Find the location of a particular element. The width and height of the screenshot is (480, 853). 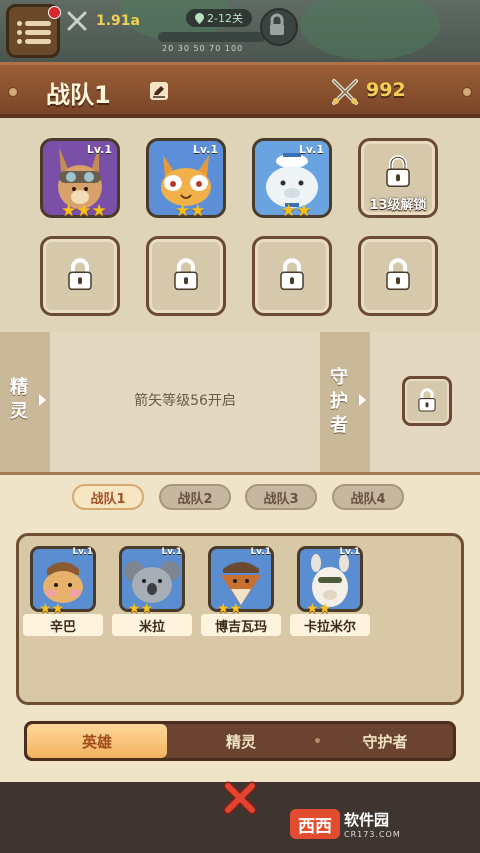

hero-stars: ★★★ is located at coordinates (84, 211).